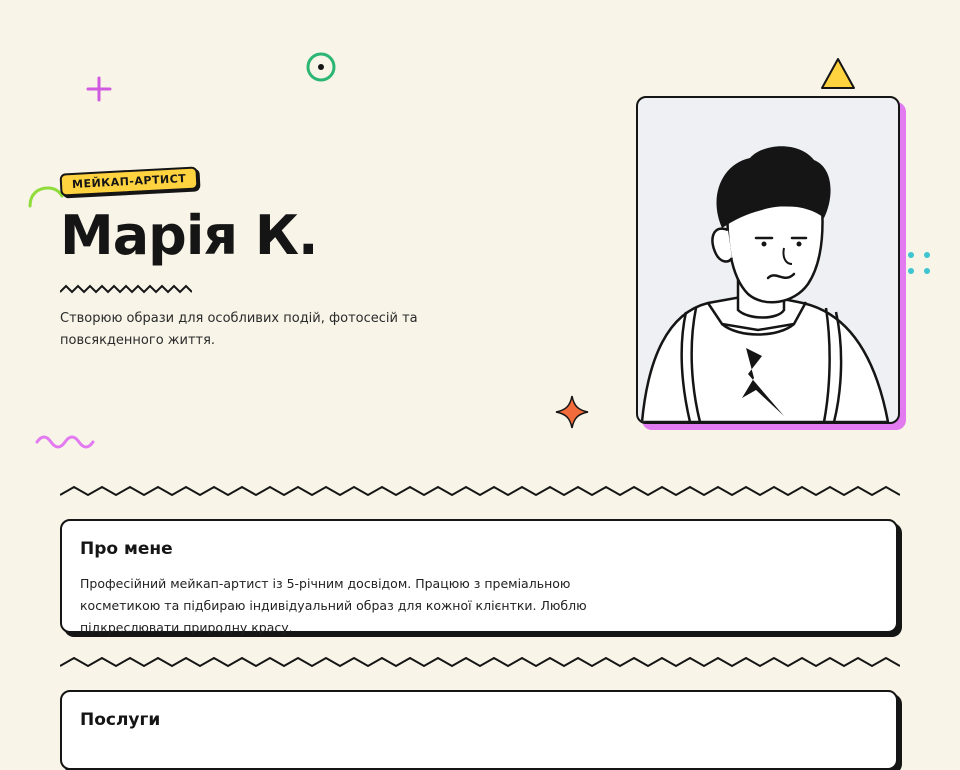 The width and height of the screenshot is (960, 770). I want to click on dots-icon, so click(919, 263).